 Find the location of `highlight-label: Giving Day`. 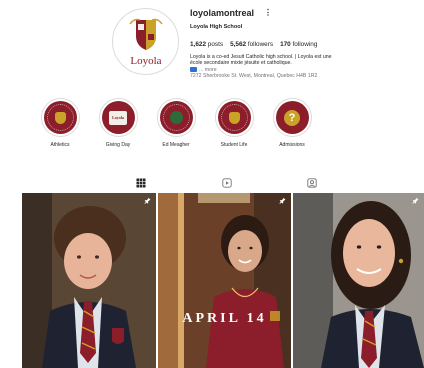

highlight-label: Giving Day is located at coordinates (118, 145).